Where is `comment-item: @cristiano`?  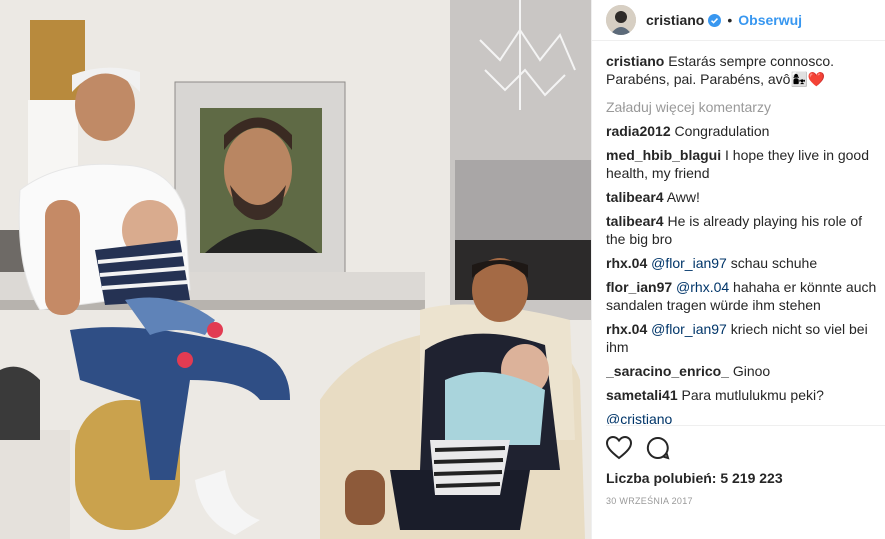 comment-item: @cristiano is located at coordinates (741, 417).